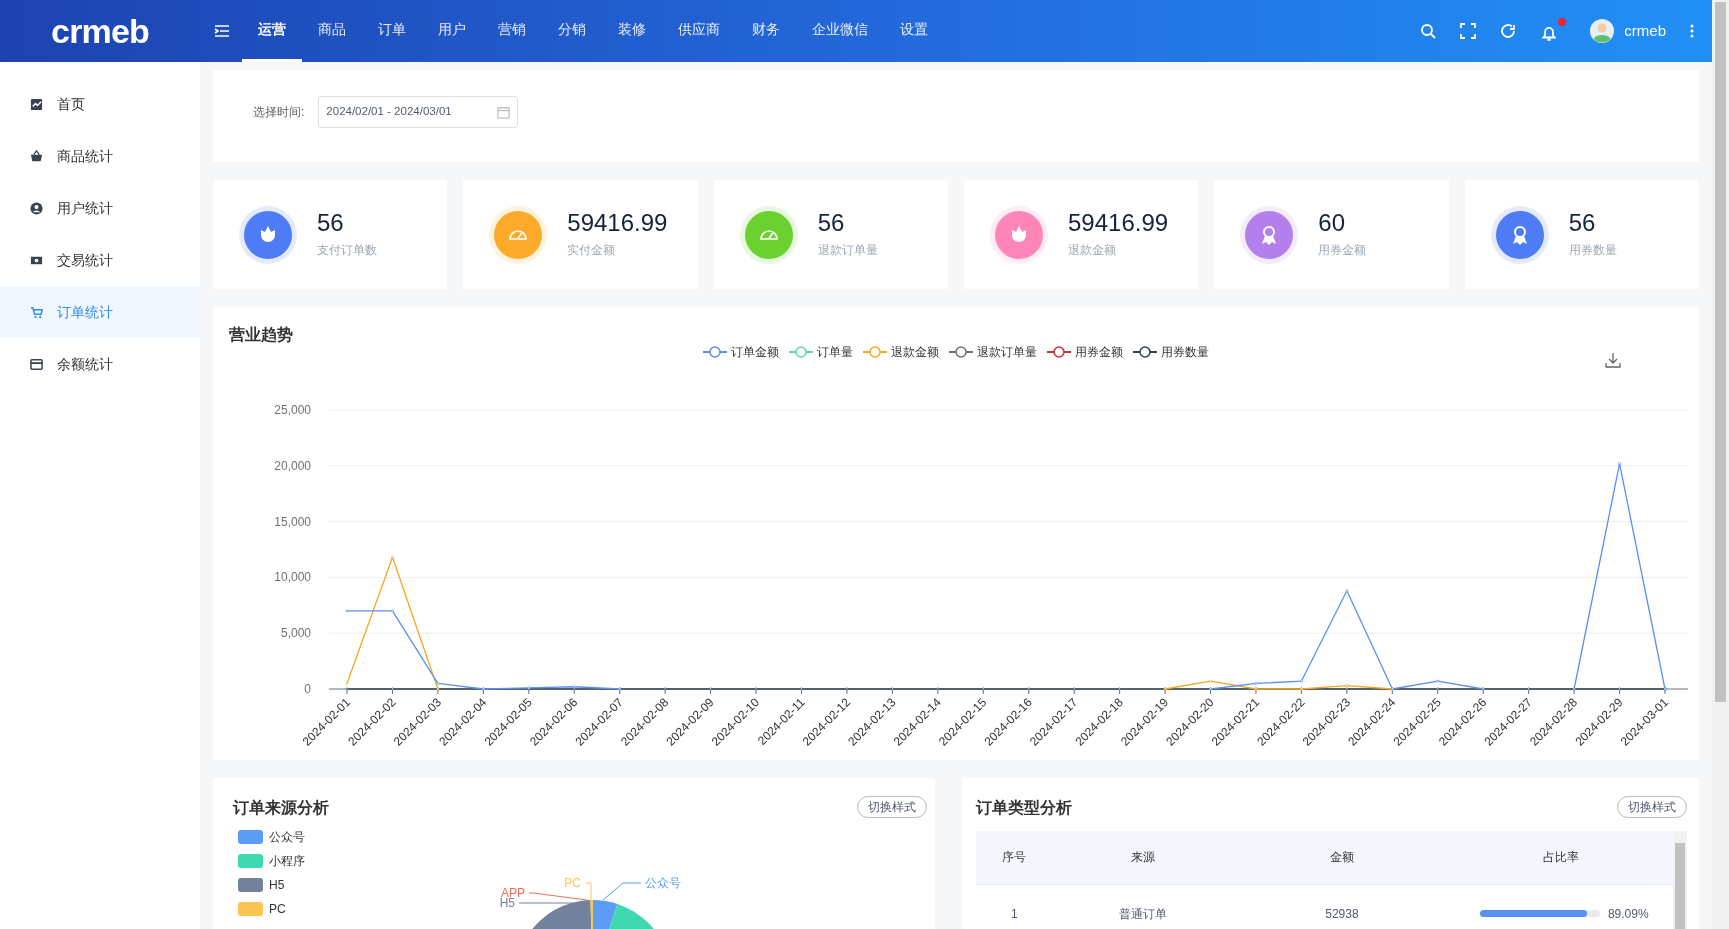 Image resolution: width=1729 pixels, height=929 pixels. Describe the element at coordinates (1092, 250) in the screenshot. I see `stat-label: 退款金额` at that location.